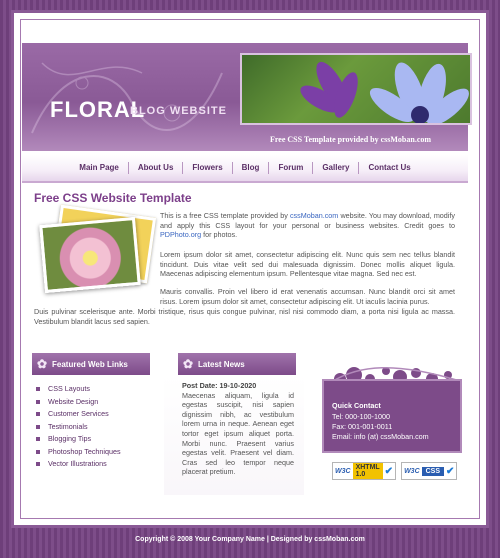 The width and height of the screenshot is (500, 558). Describe the element at coordinates (388, 168) in the screenshot. I see `nav-contact-us: Contact Us` at that location.